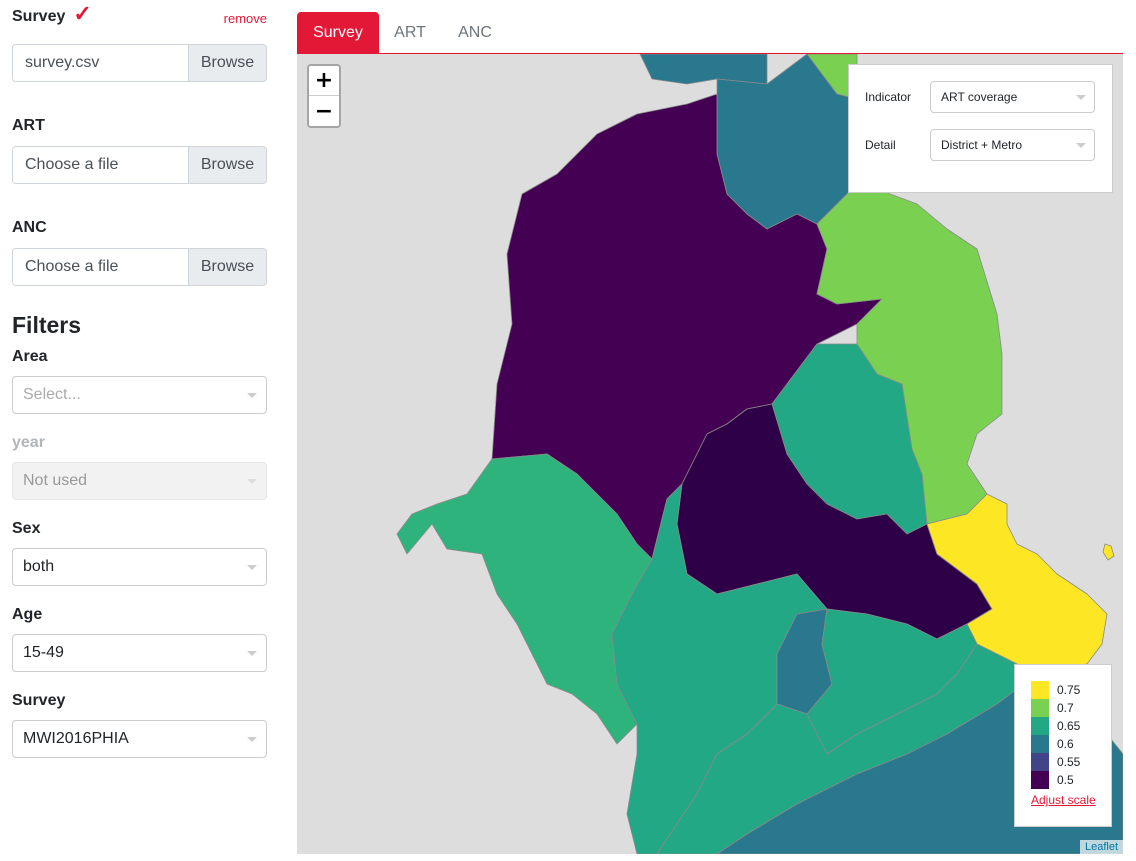 The height and width of the screenshot is (861, 1136). What do you see at coordinates (1065, 780) in the screenshot?
I see `legend-label: 0.5` at bounding box center [1065, 780].